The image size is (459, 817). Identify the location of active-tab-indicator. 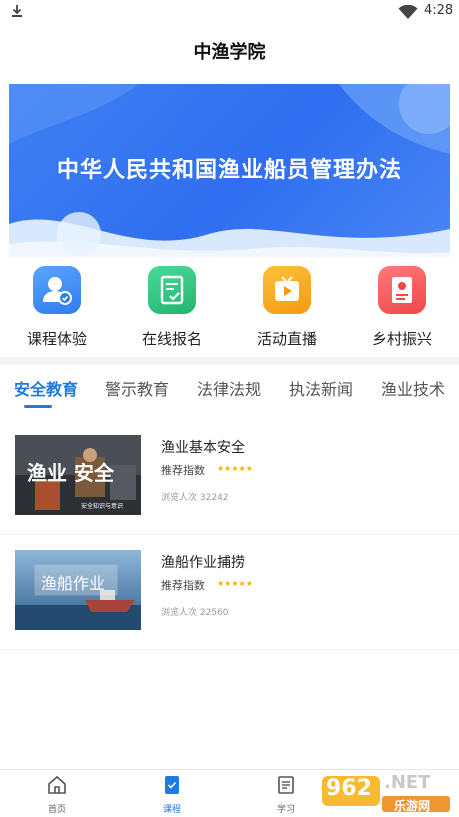
(38, 406).